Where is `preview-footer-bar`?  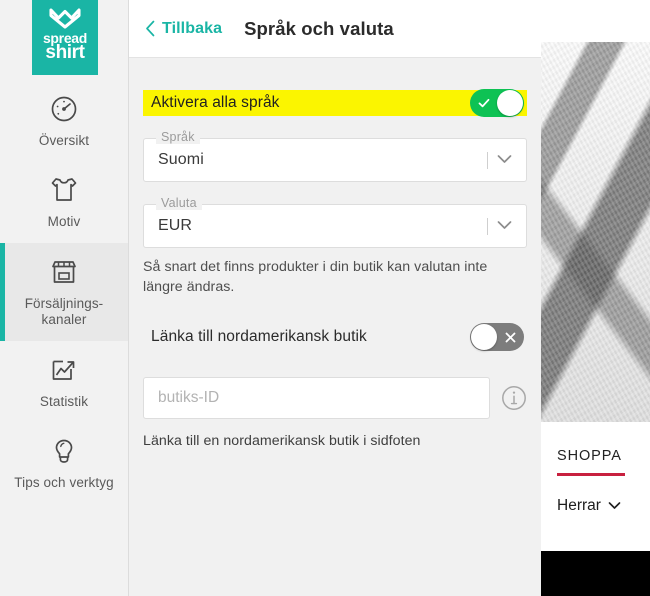
preview-footer-bar is located at coordinates (595, 573).